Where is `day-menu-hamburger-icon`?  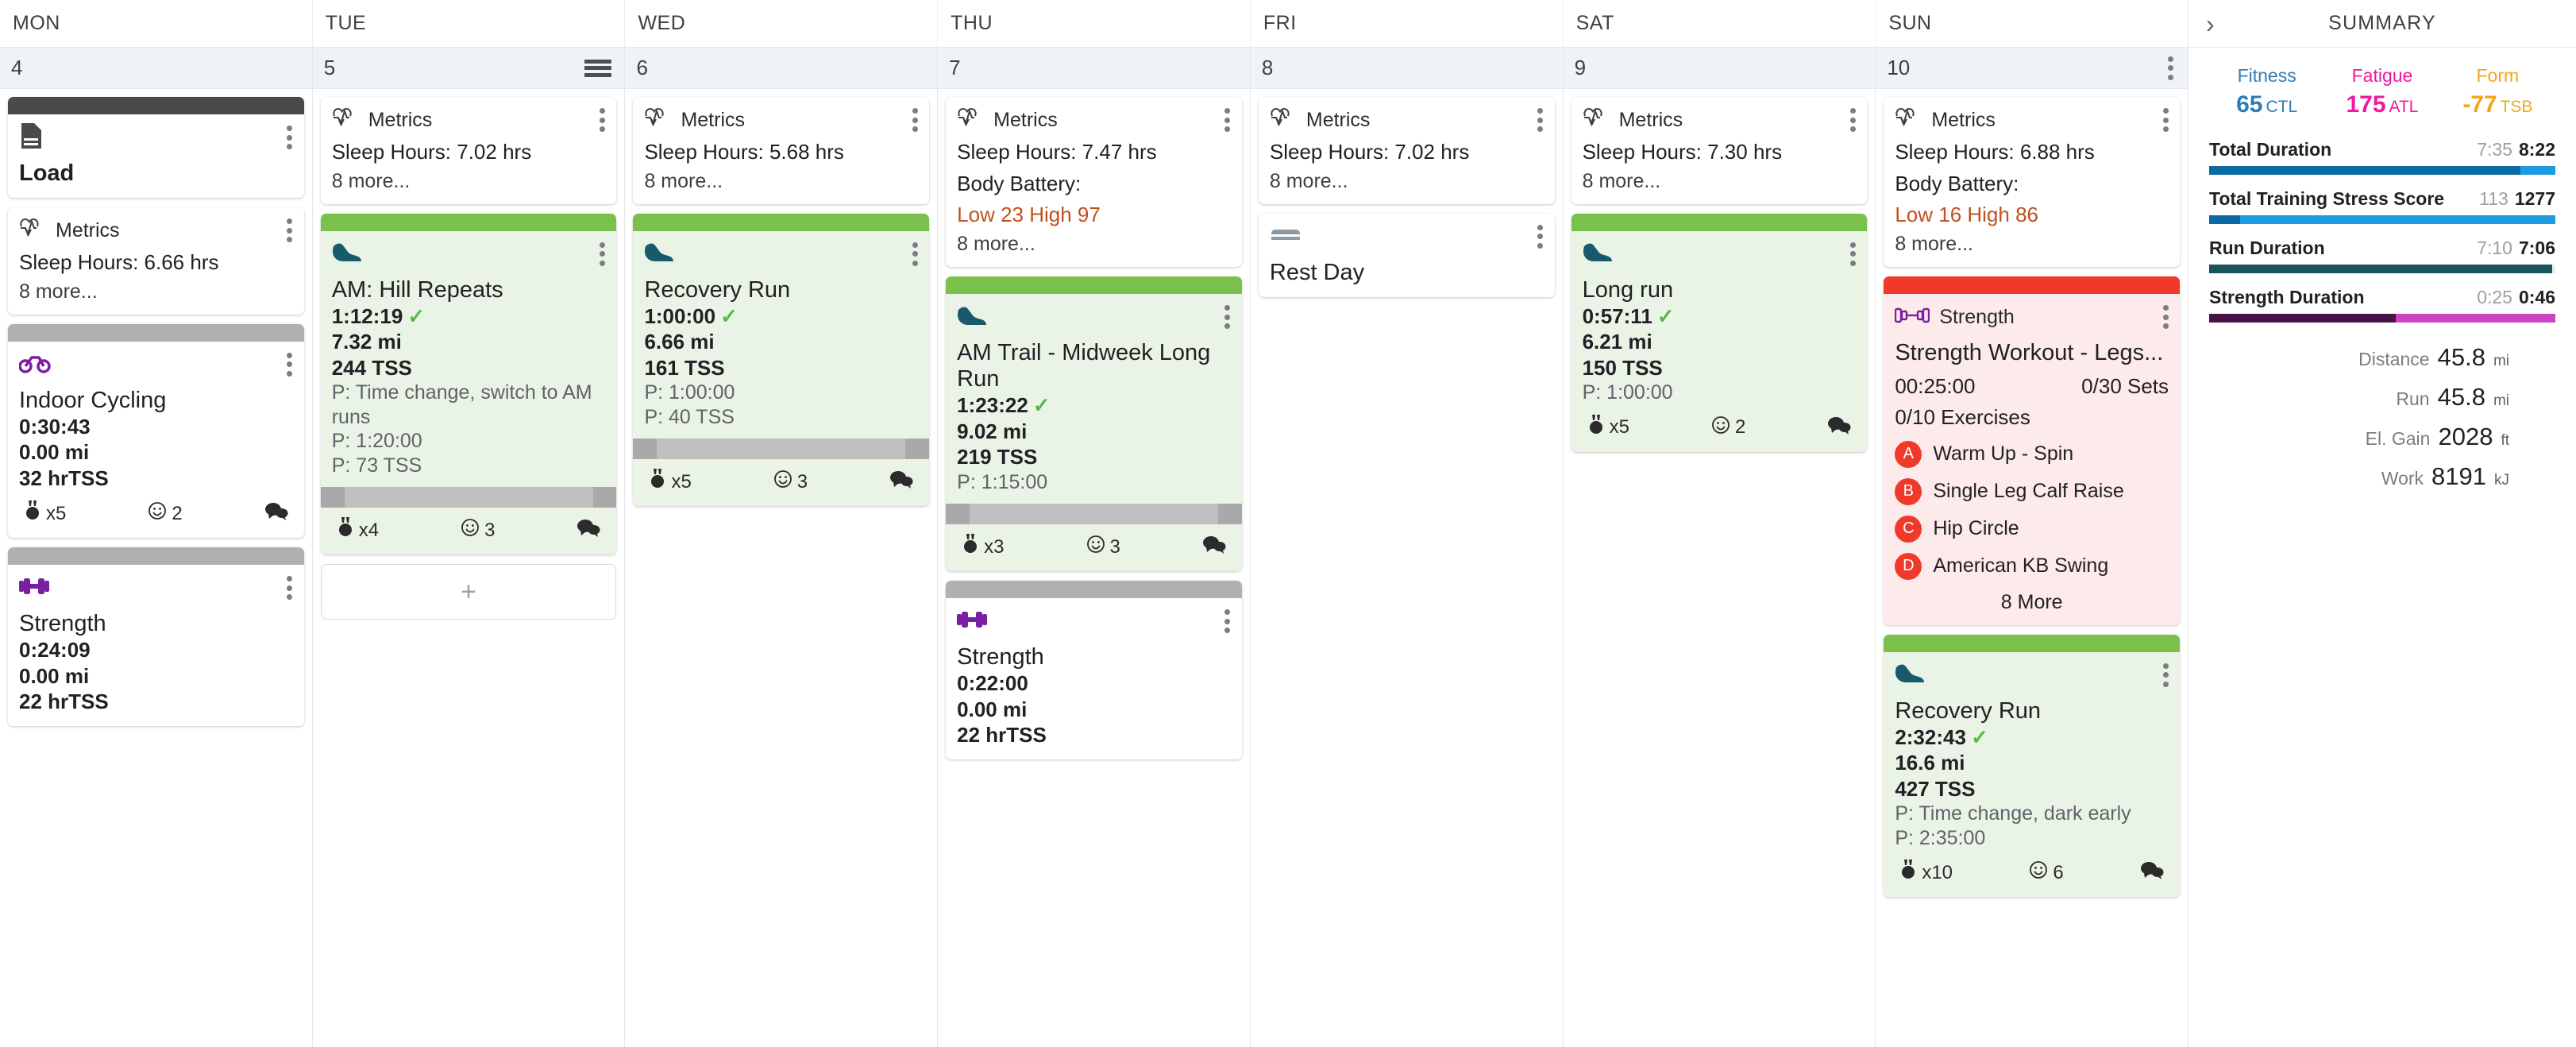 day-menu-hamburger-icon is located at coordinates (598, 68).